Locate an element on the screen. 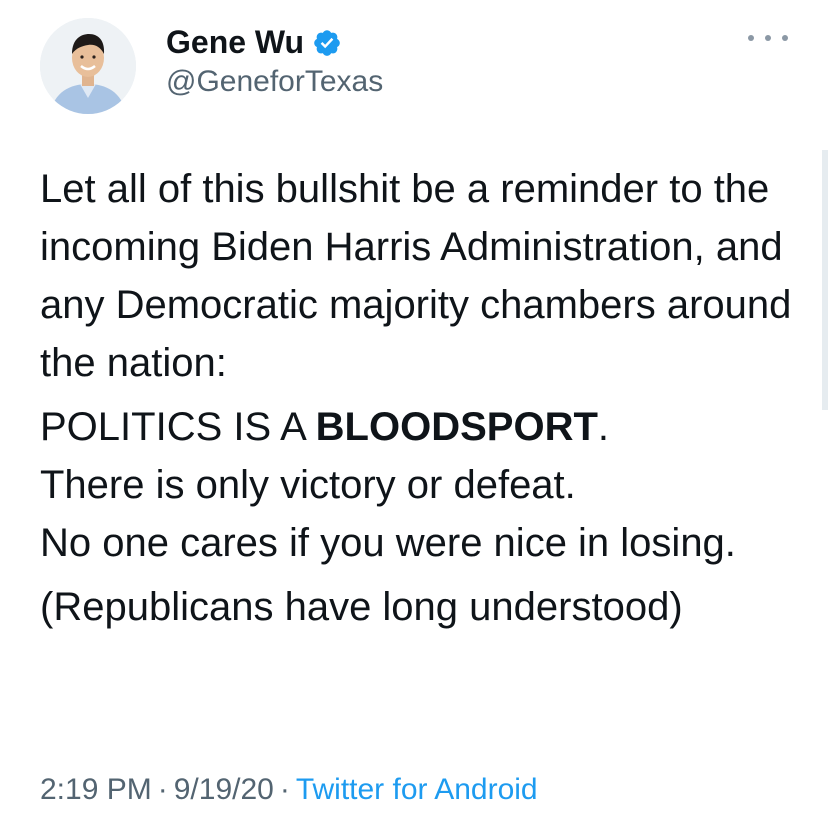  avatar is located at coordinates (88, 66).